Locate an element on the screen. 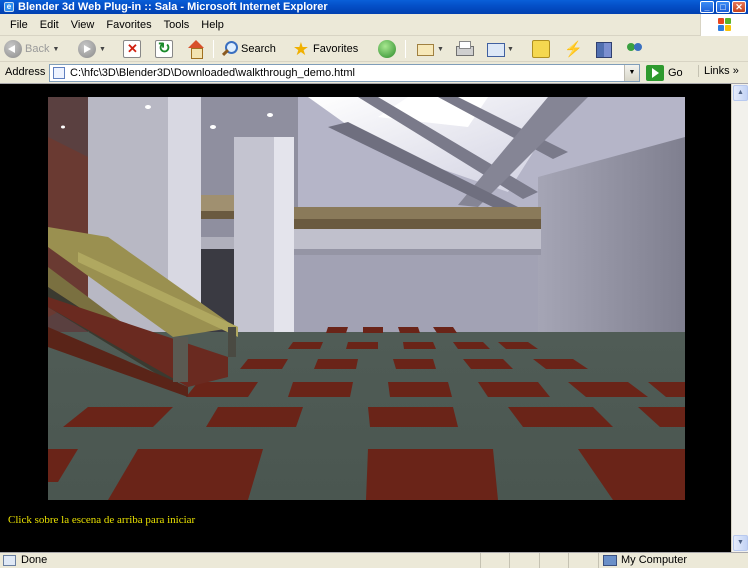 This screenshot has height=568, width=748. mail-dropdown-icon: ▼ is located at coordinates (440, 49).